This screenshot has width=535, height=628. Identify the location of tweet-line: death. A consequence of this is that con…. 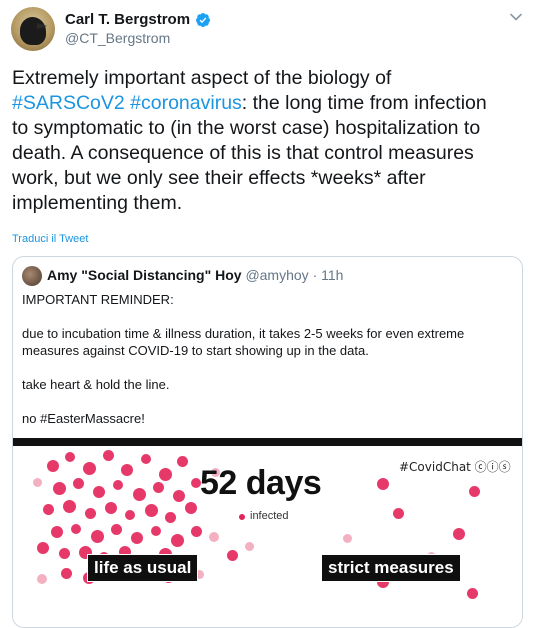
(243, 153).